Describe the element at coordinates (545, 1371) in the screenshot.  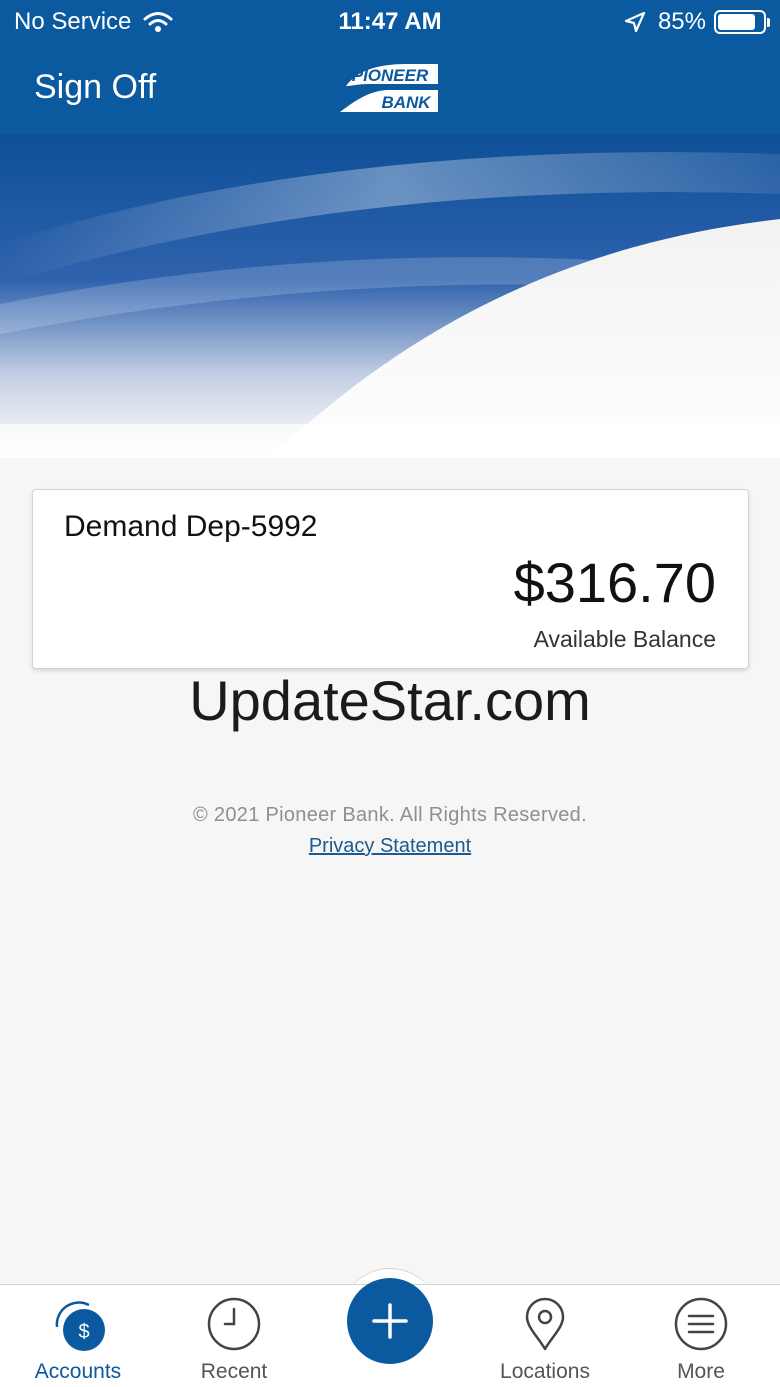
I see `tab-label-locations: Locations` at that location.